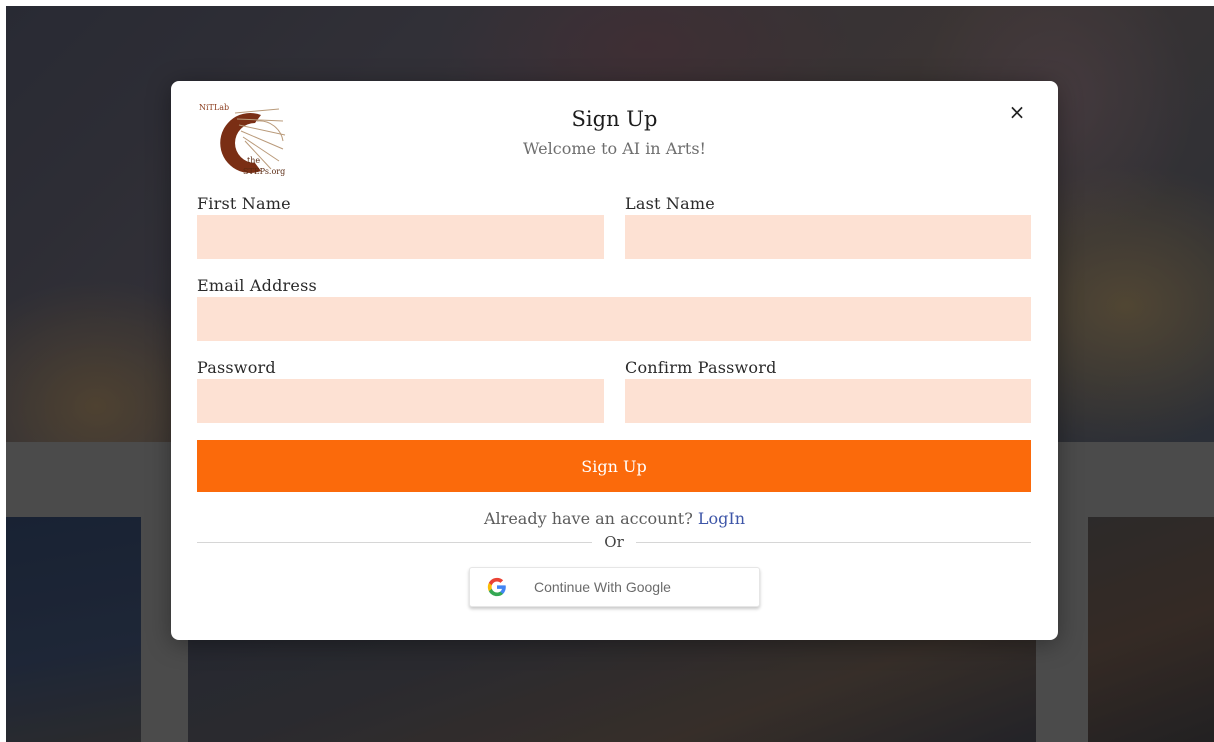  Describe the element at coordinates (614, 319) in the screenshot. I see `email-input` at that location.